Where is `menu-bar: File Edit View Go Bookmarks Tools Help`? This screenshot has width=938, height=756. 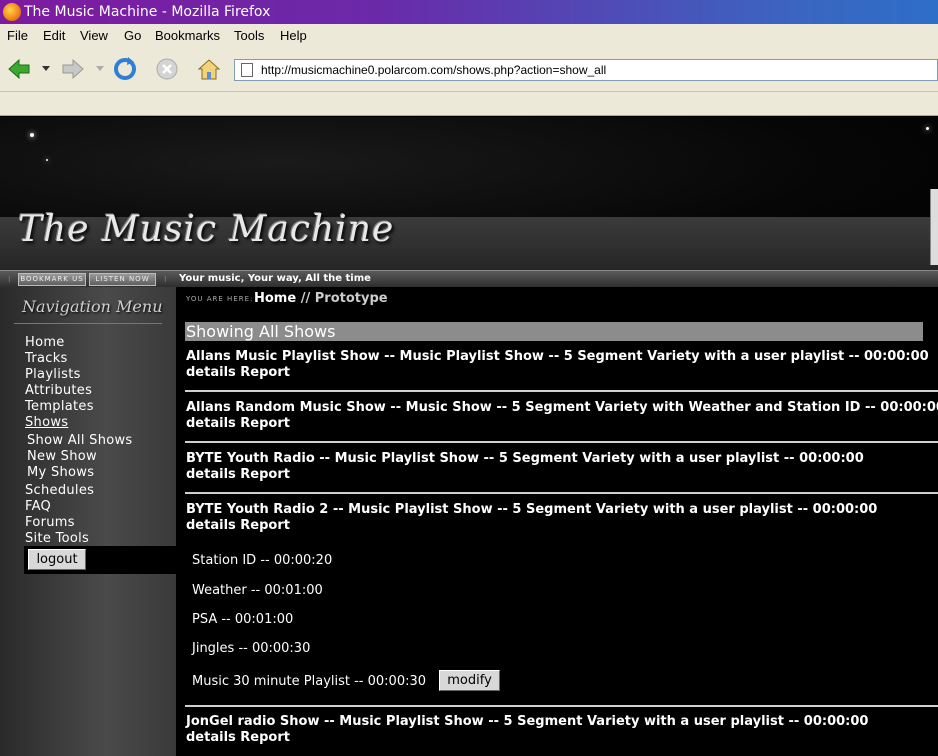
menu-bar: File Edit View Go Bookmarks Tools Help is located at coordinates (469, 36).